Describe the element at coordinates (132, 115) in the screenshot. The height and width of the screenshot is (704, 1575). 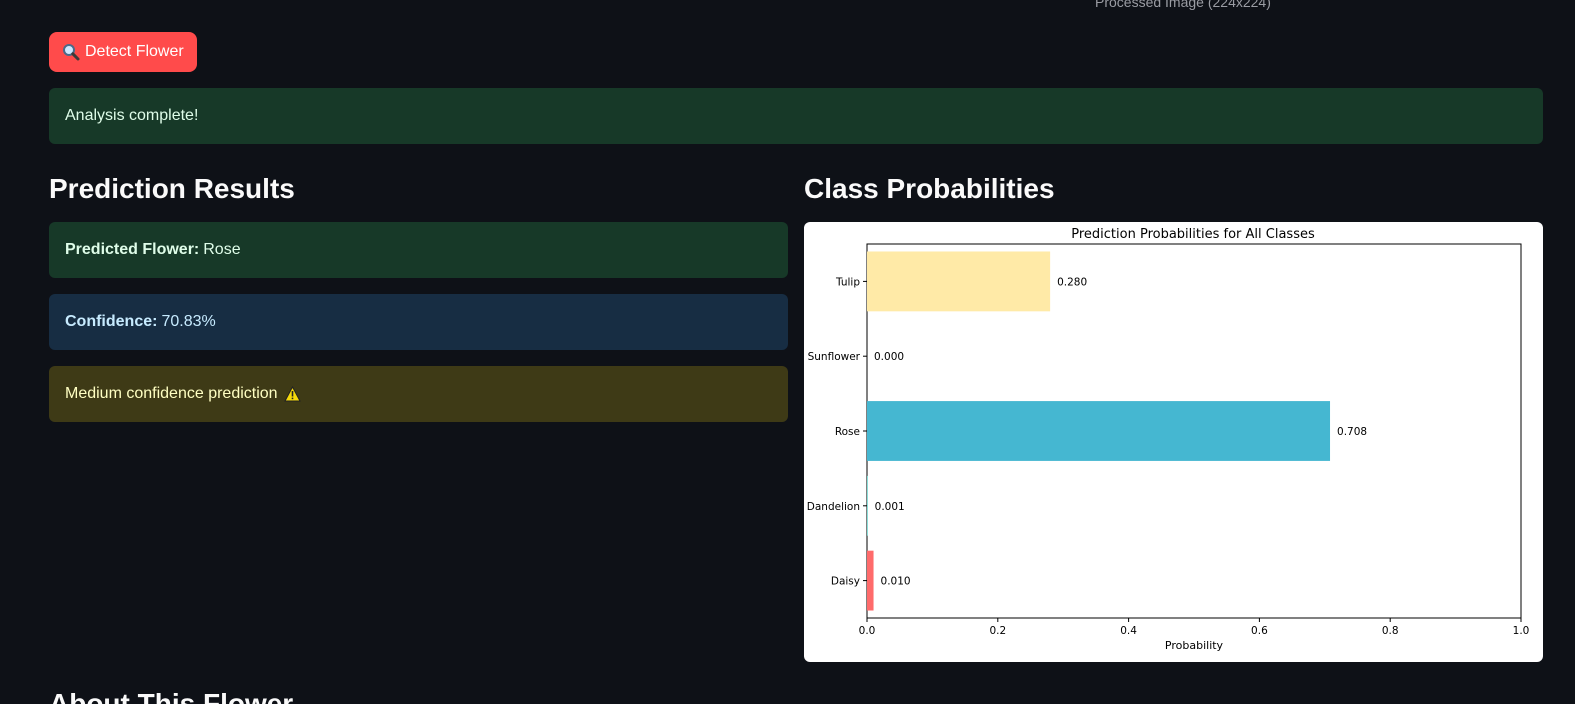
I see `analysis-status-text: Analysis complete!` at that location.